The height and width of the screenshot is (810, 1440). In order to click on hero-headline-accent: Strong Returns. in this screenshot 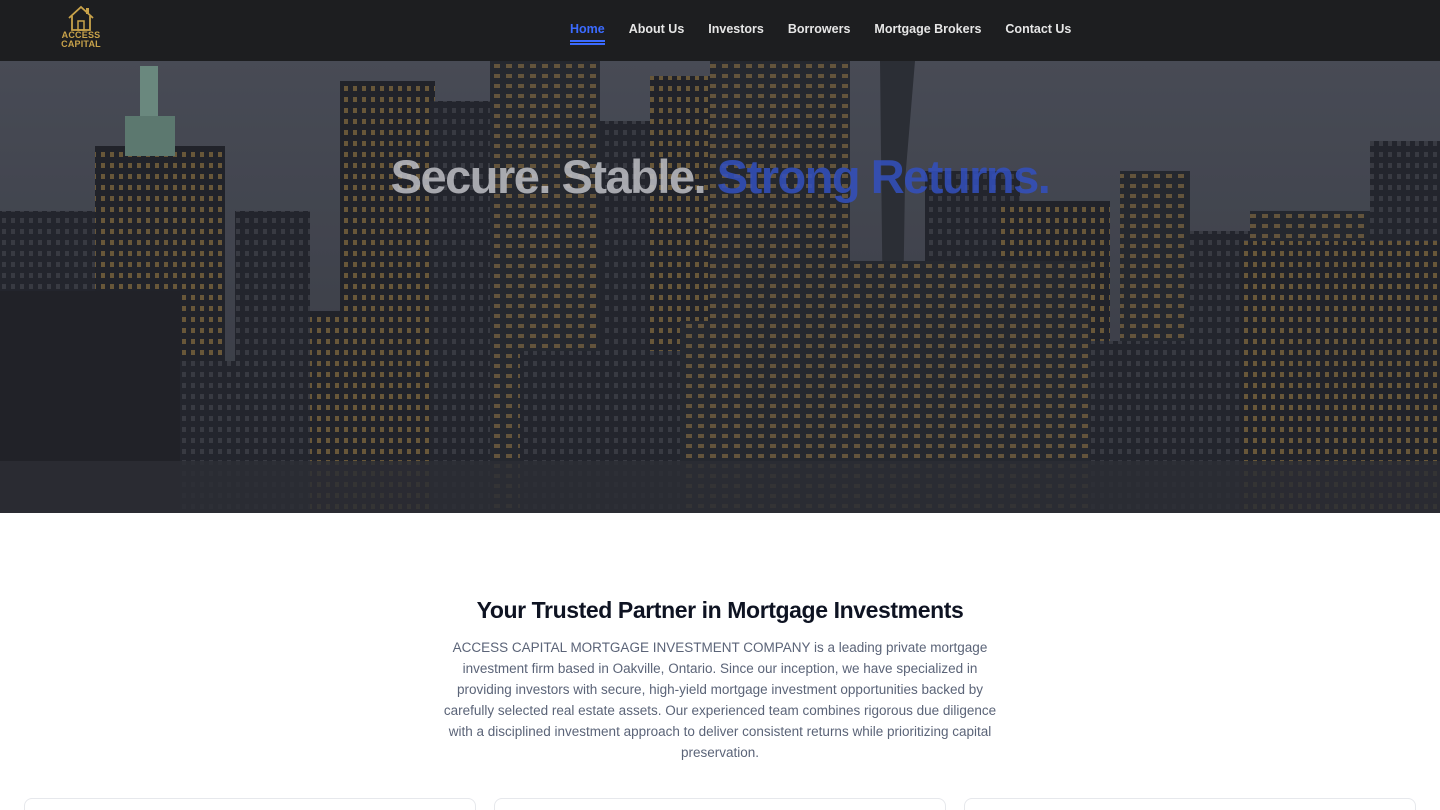, I will do `click(883, 176)`.